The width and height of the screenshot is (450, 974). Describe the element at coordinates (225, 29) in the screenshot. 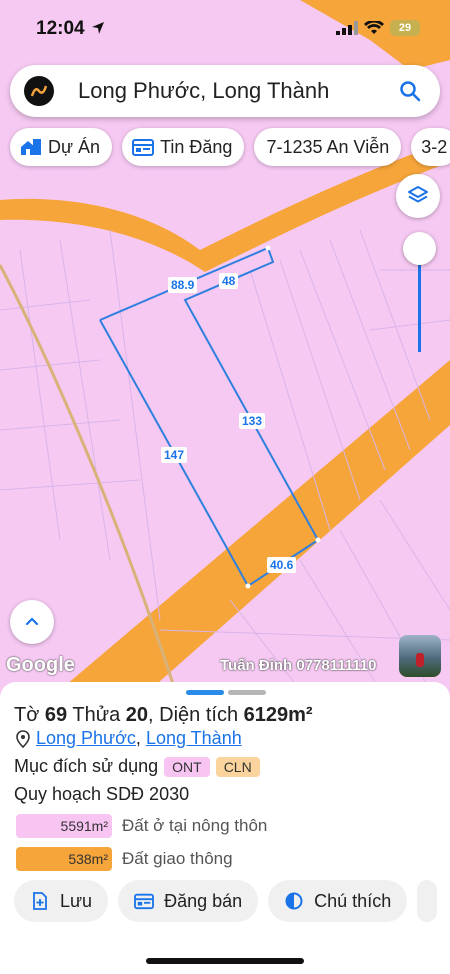

I see `status-bar: 12:04 29` at that location.